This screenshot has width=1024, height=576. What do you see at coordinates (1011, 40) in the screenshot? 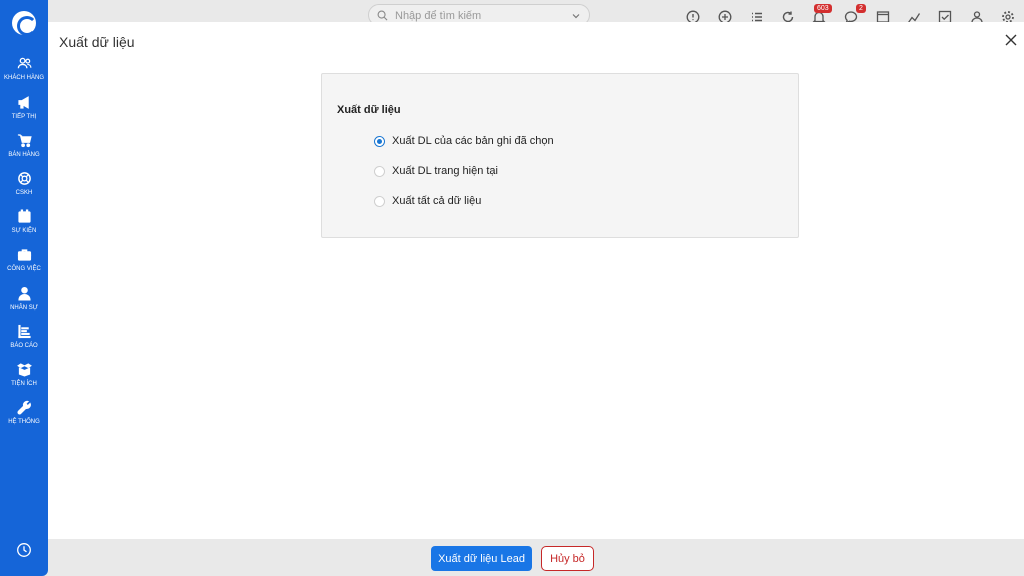
I see `close-icon` at bounding box center [1011, 40].